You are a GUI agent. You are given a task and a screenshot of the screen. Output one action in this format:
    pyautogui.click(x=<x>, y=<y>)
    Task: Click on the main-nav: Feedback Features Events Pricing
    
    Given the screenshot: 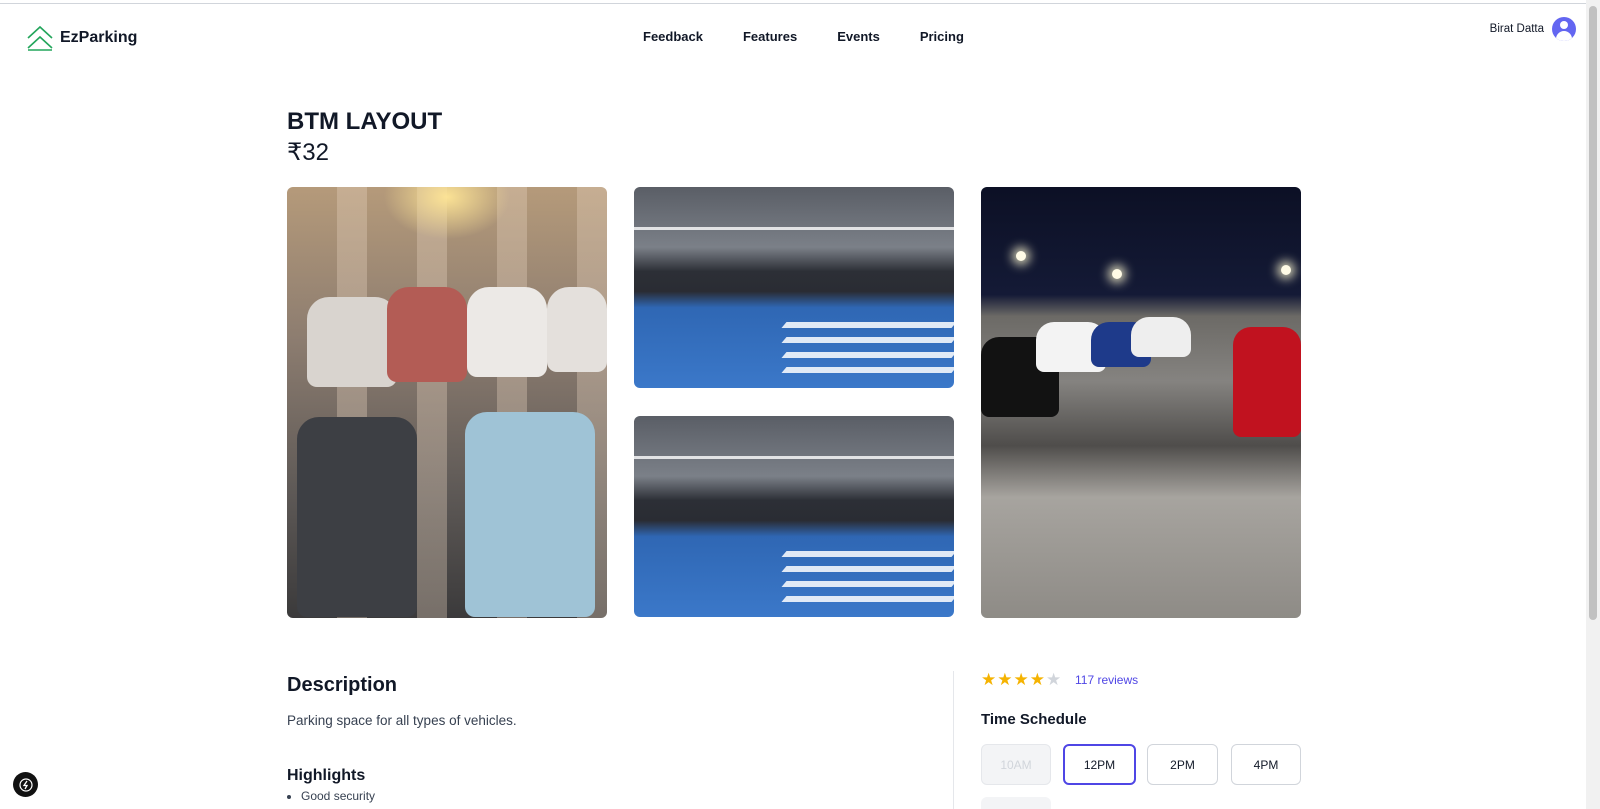 What is the action you would take?
    pyautogui.click(x=803, y=36)
    